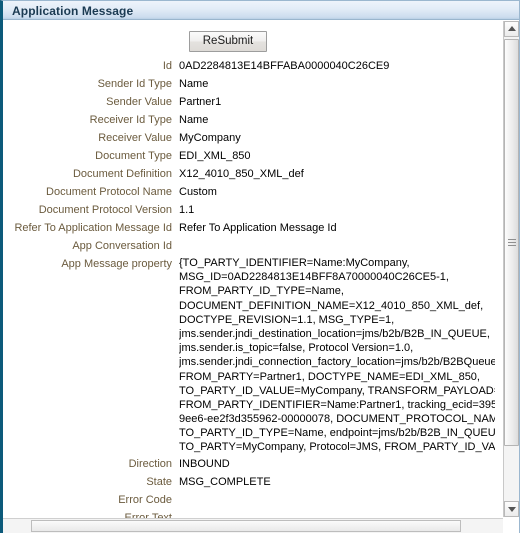 This screenshot has width=520, height=533. I want to click on scroll-down-button, so click(511, 509).